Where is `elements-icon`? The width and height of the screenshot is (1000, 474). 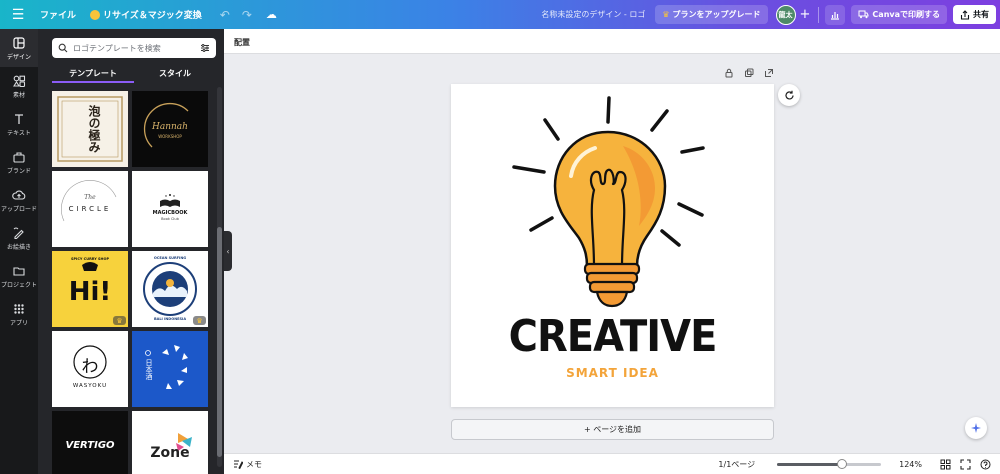 elements-icon is located at coordinates (19, 81).